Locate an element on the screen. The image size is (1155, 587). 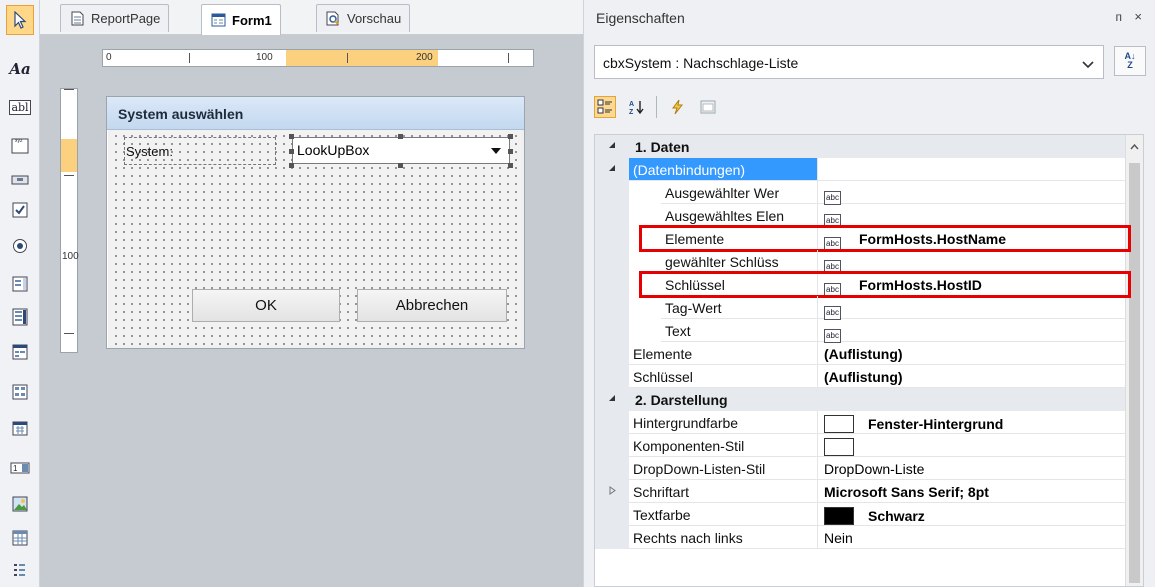
radiobutton-tool-icon is located at coordinates (20, 246).